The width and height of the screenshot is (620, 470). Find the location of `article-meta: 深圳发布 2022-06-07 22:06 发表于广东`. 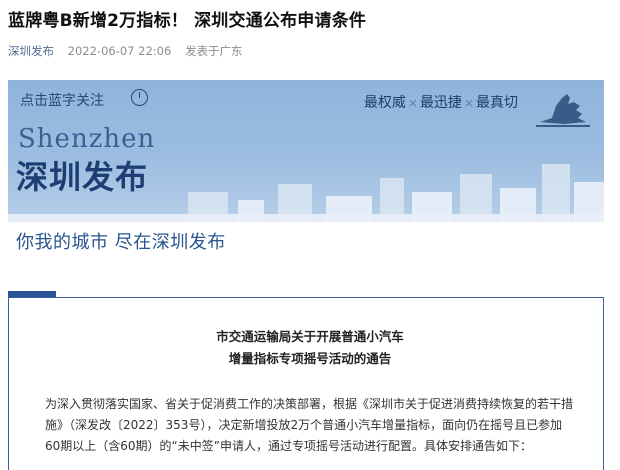

article-meta: 深圳发布 2022-06-07 22:06 发表于广东 is located at coordinates (125, 51).